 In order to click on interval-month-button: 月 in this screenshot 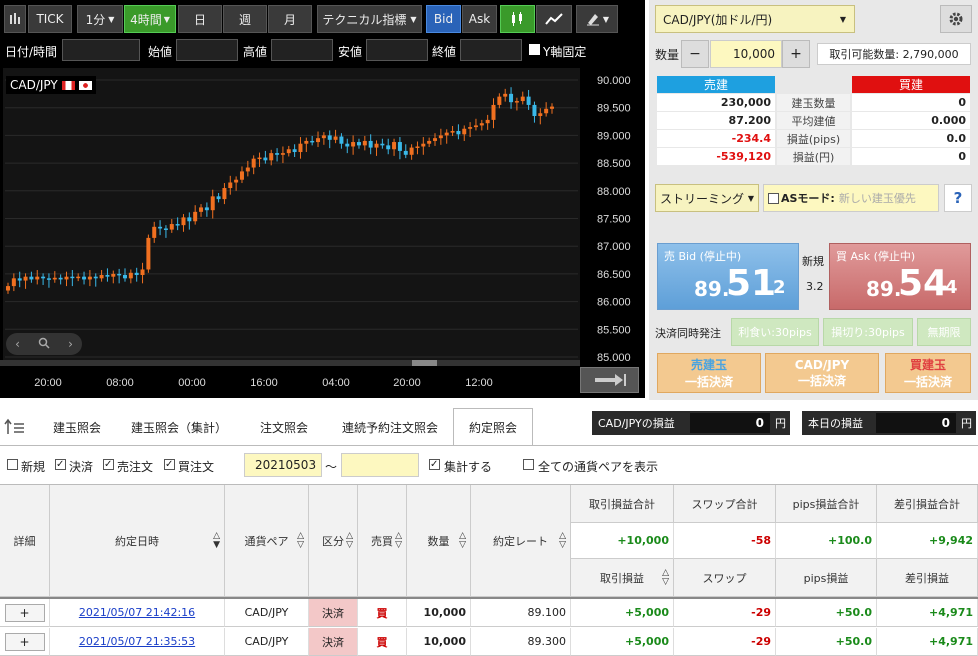, I will do `click(290, 19)`.